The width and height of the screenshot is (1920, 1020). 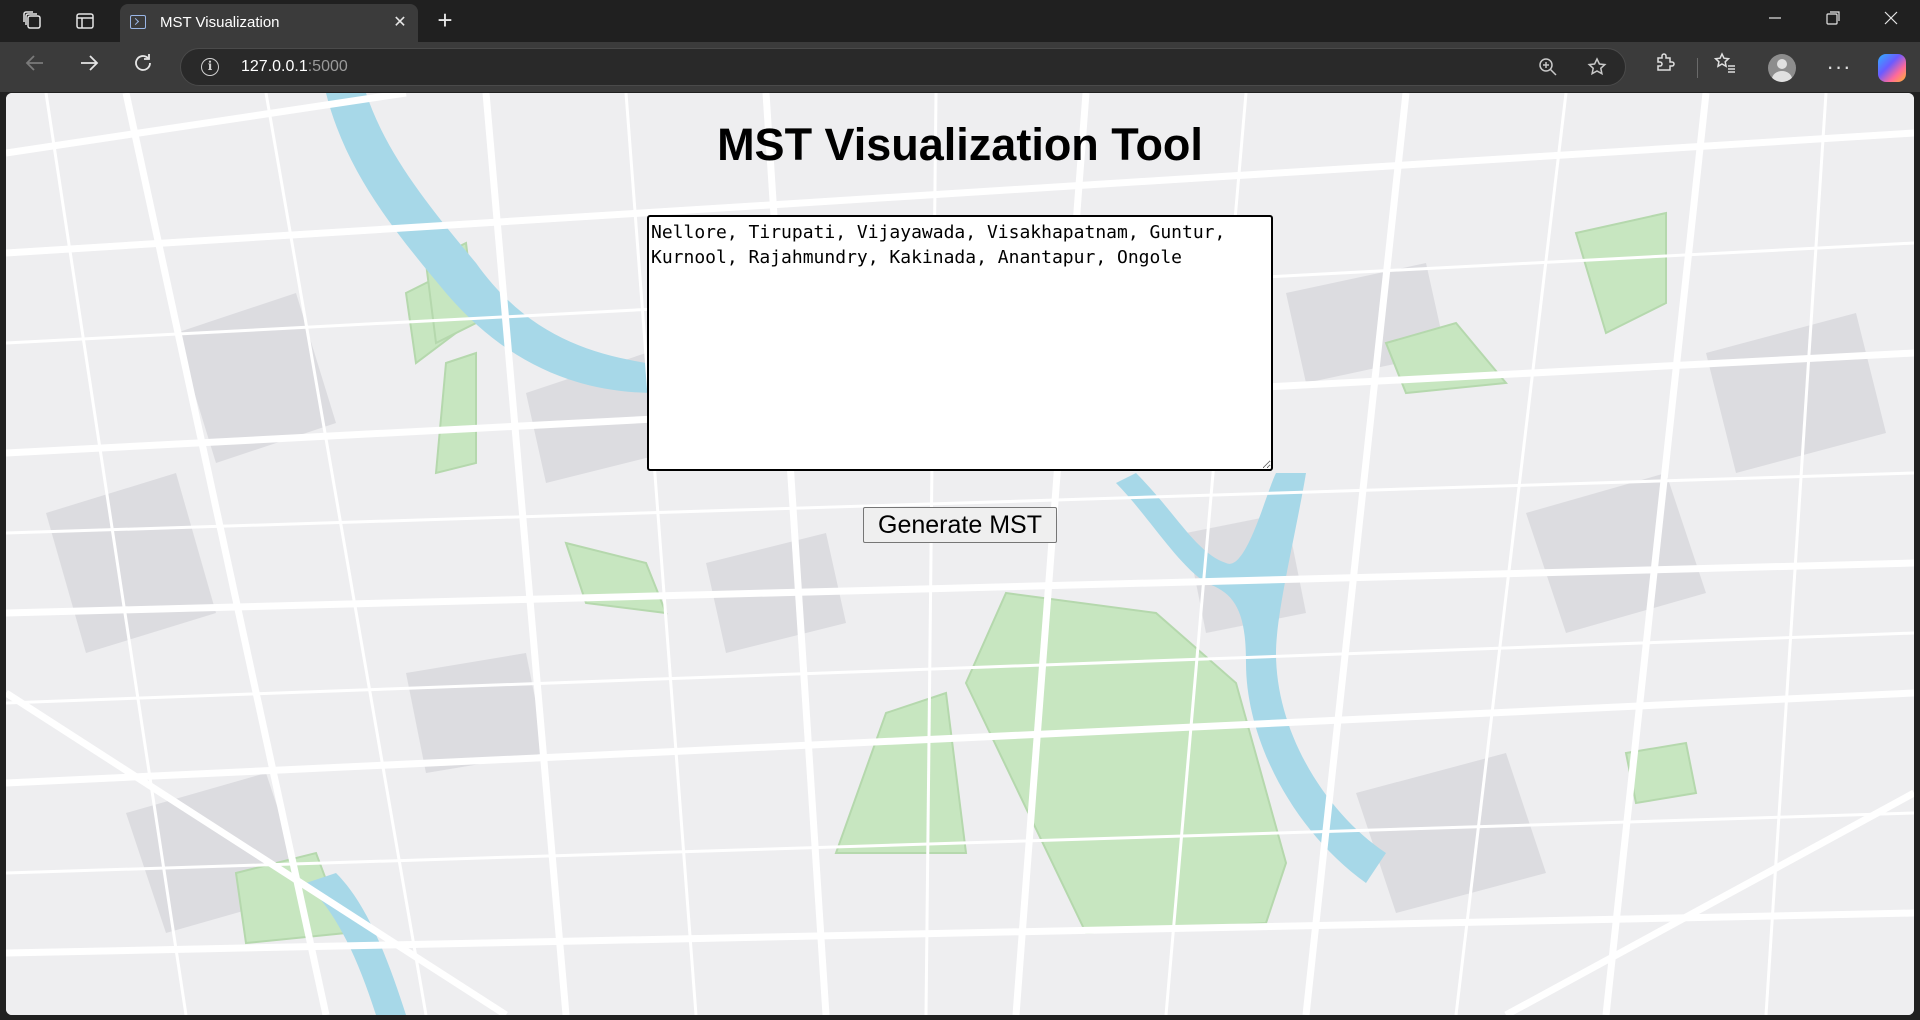 I want to click on forward-icon, so click(x=89, y=67).